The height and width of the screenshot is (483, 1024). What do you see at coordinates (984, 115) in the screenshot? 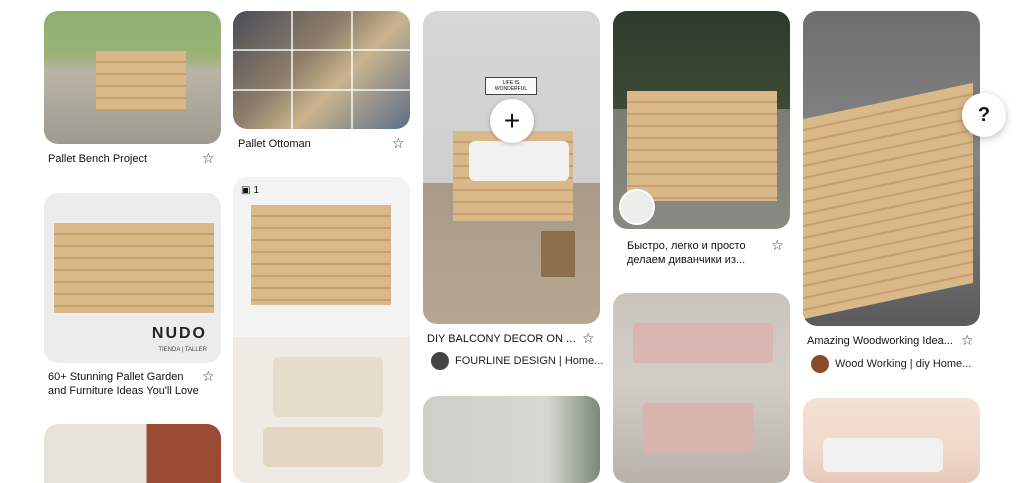
I see `help-icon: ?` at bounding box center [984, 115].